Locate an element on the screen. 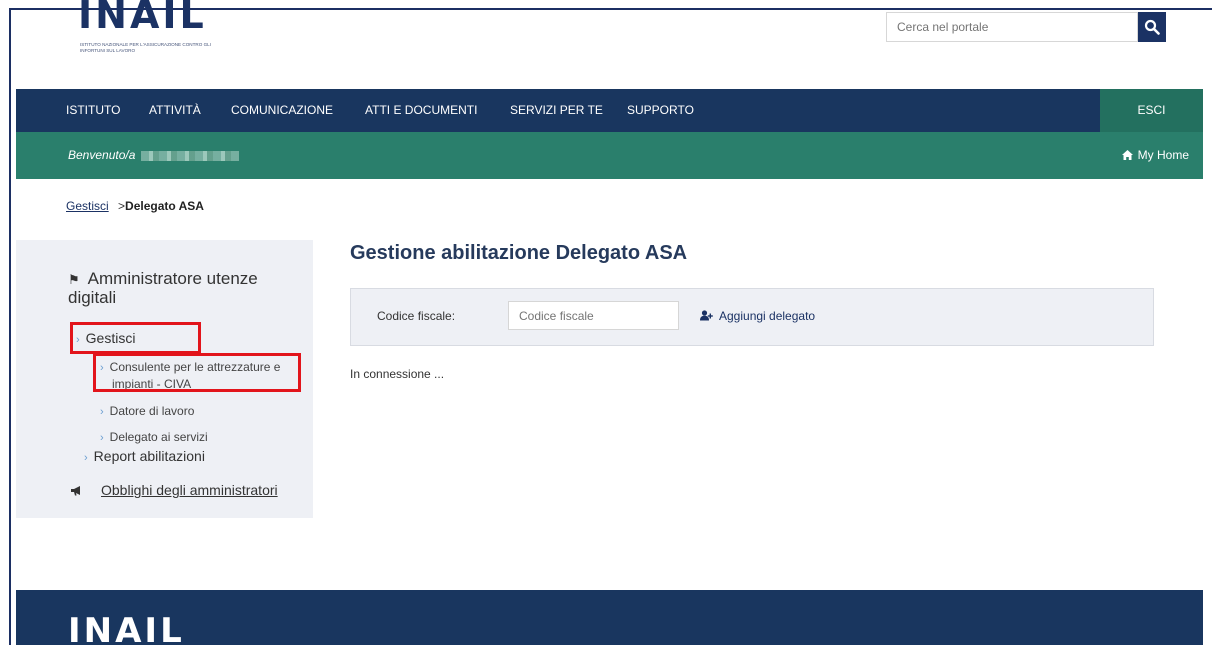  sidebar-subitem-delegato: › Delegato ai servizi is located at coordinates (154, 437).